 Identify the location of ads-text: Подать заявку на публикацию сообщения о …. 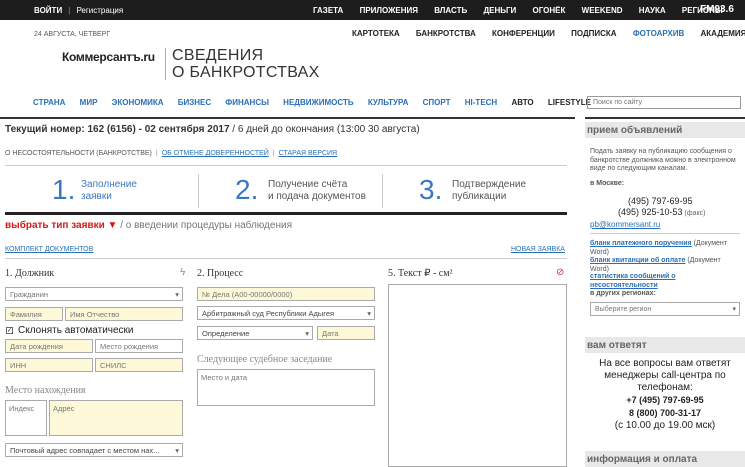
(663, 160).